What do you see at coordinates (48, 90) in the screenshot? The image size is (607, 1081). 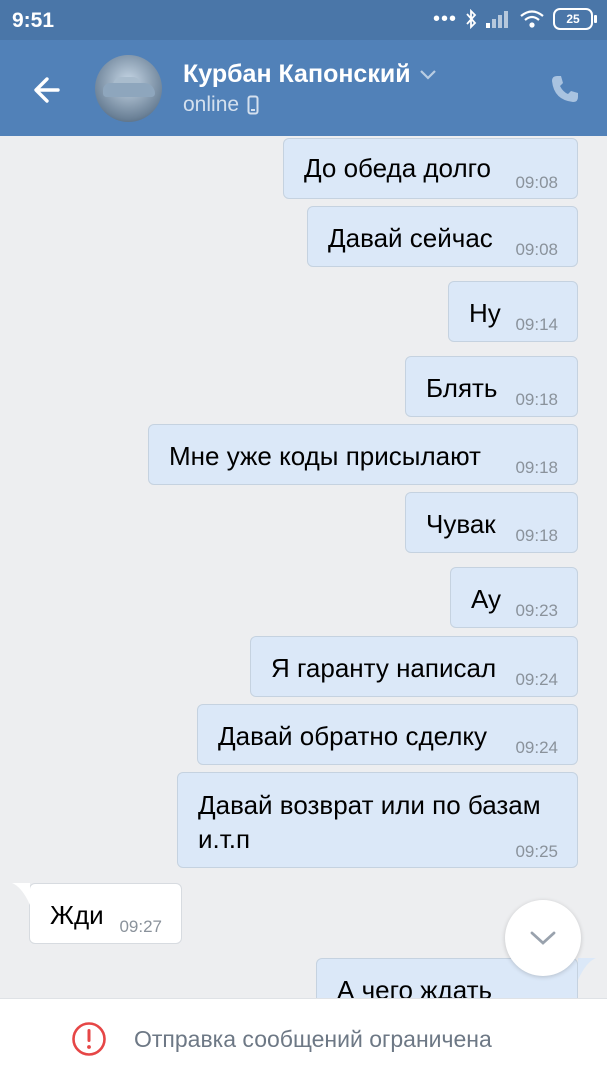 I see `back-arrow-icon` at bounding box center [48, 90].